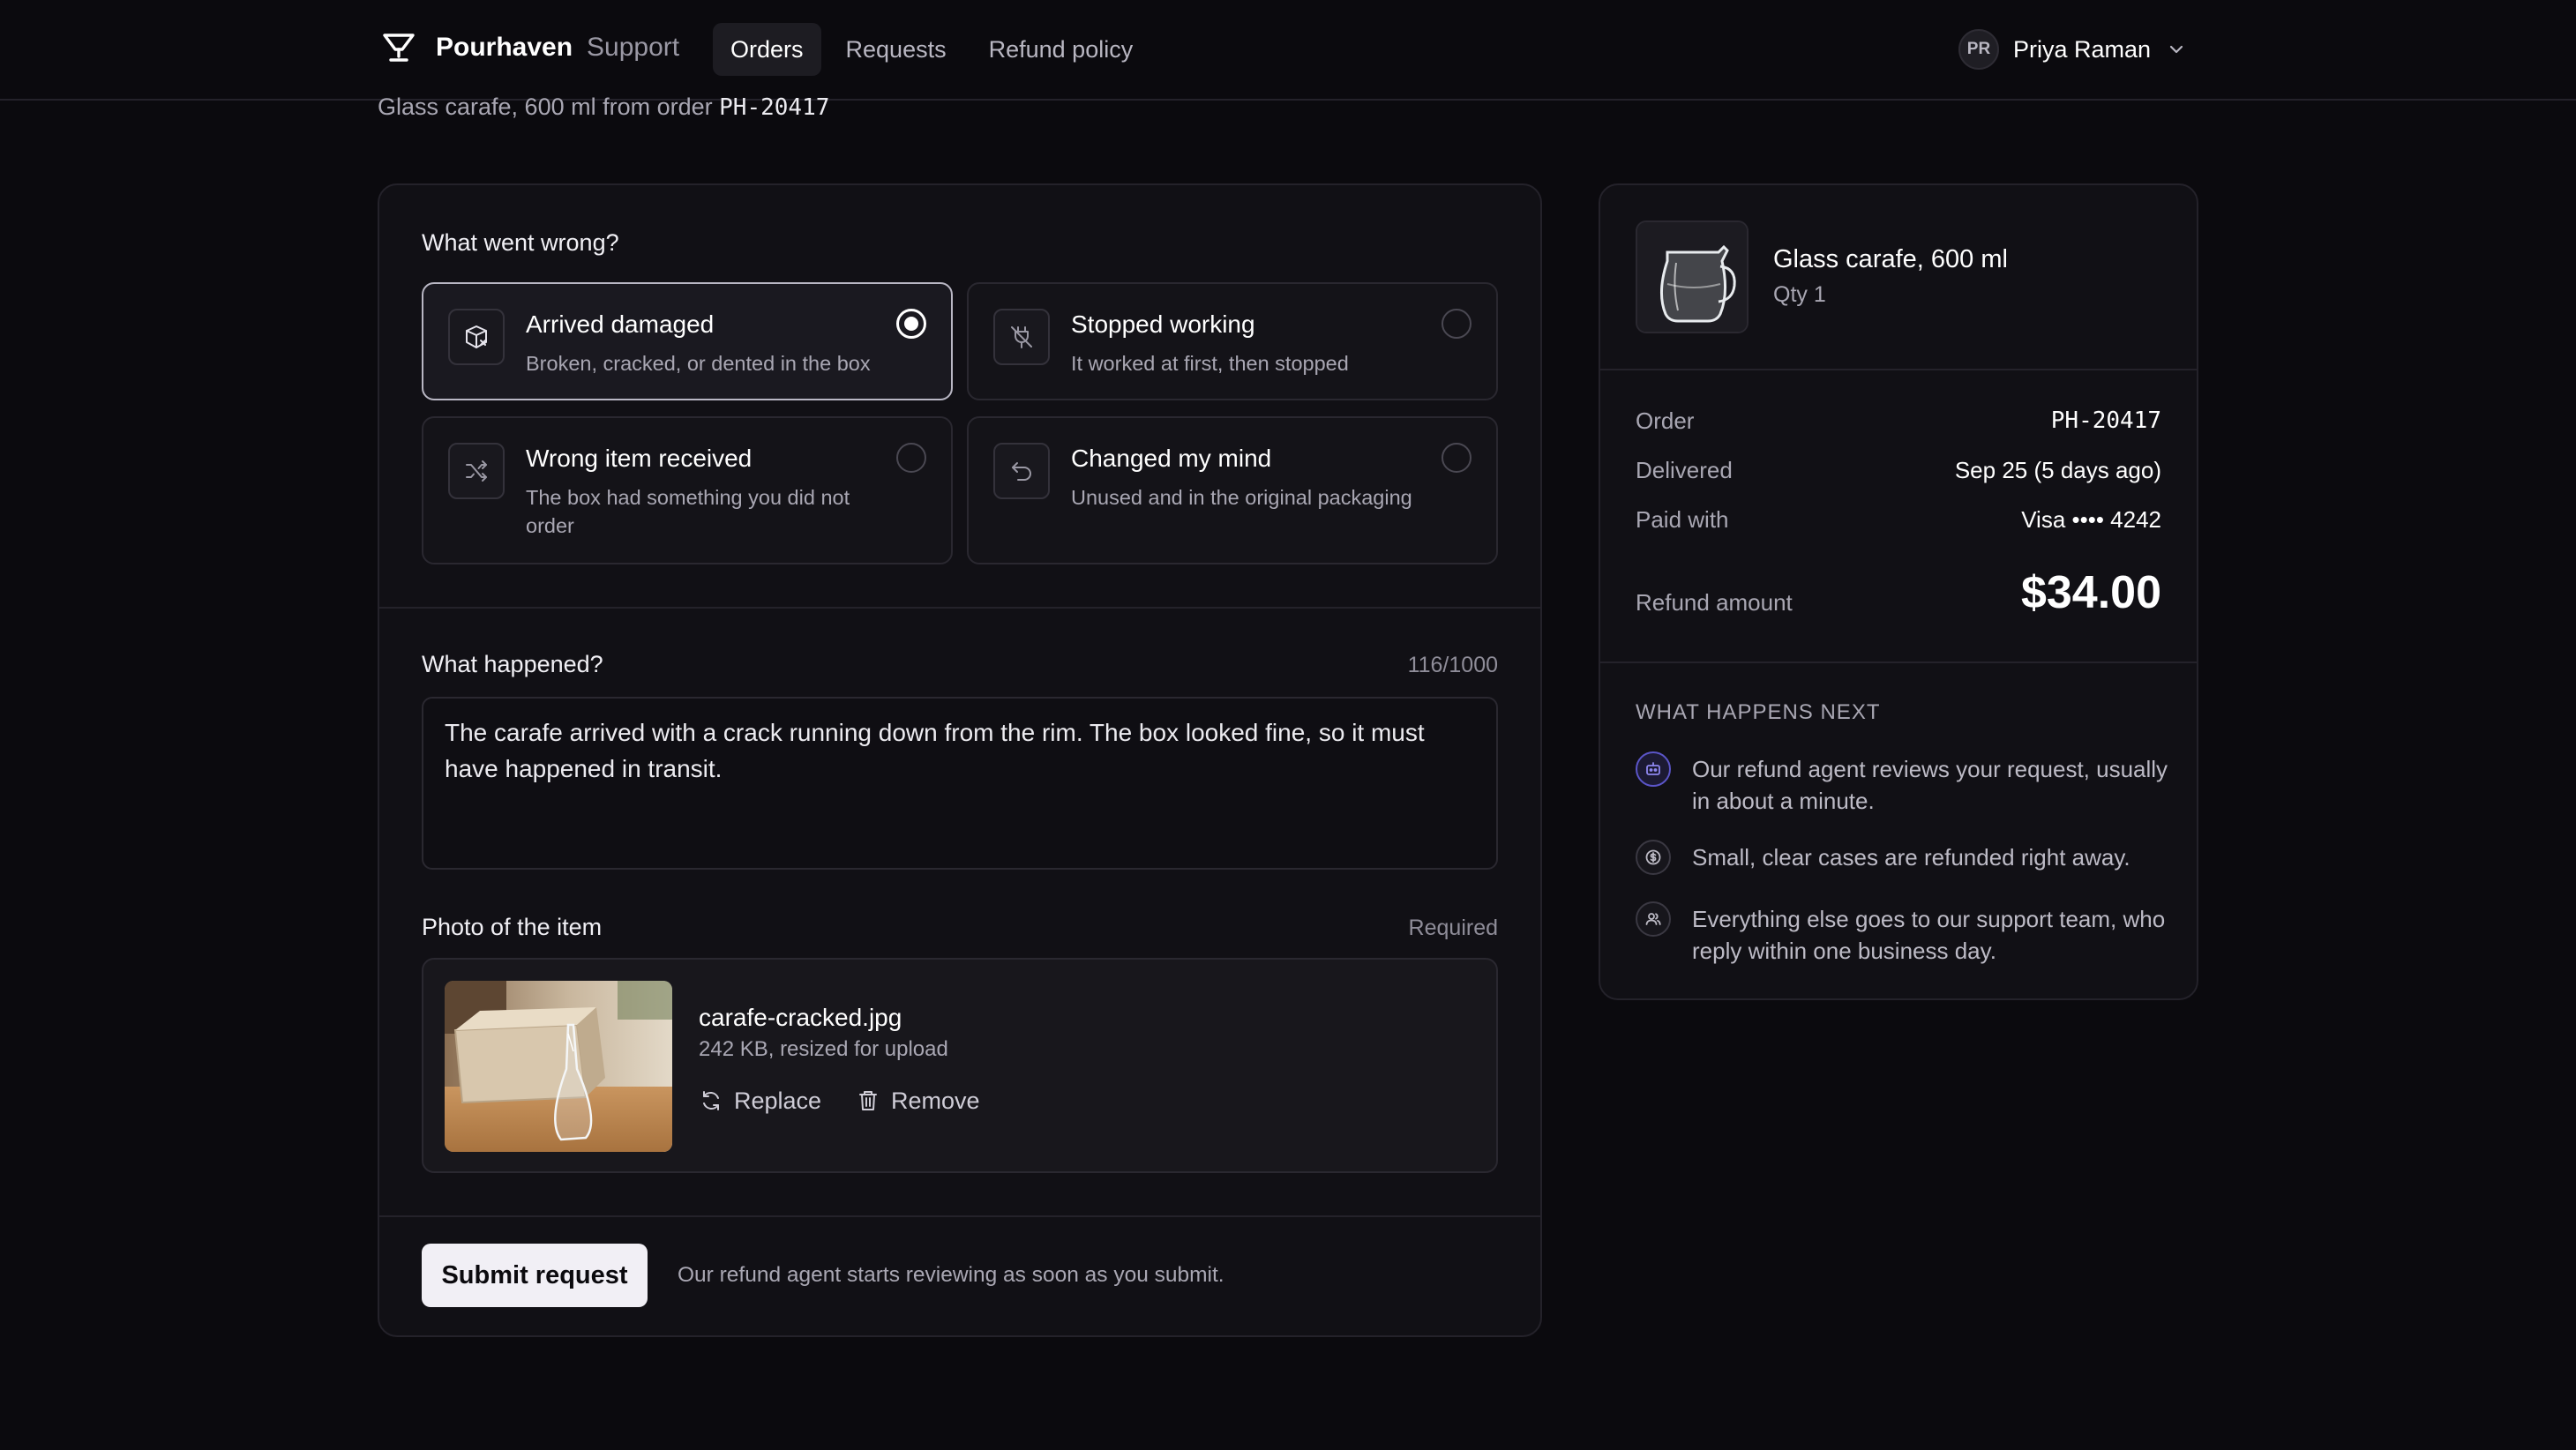  I want to click on user-menu: PR Priya Raman, so click(2072, 49).